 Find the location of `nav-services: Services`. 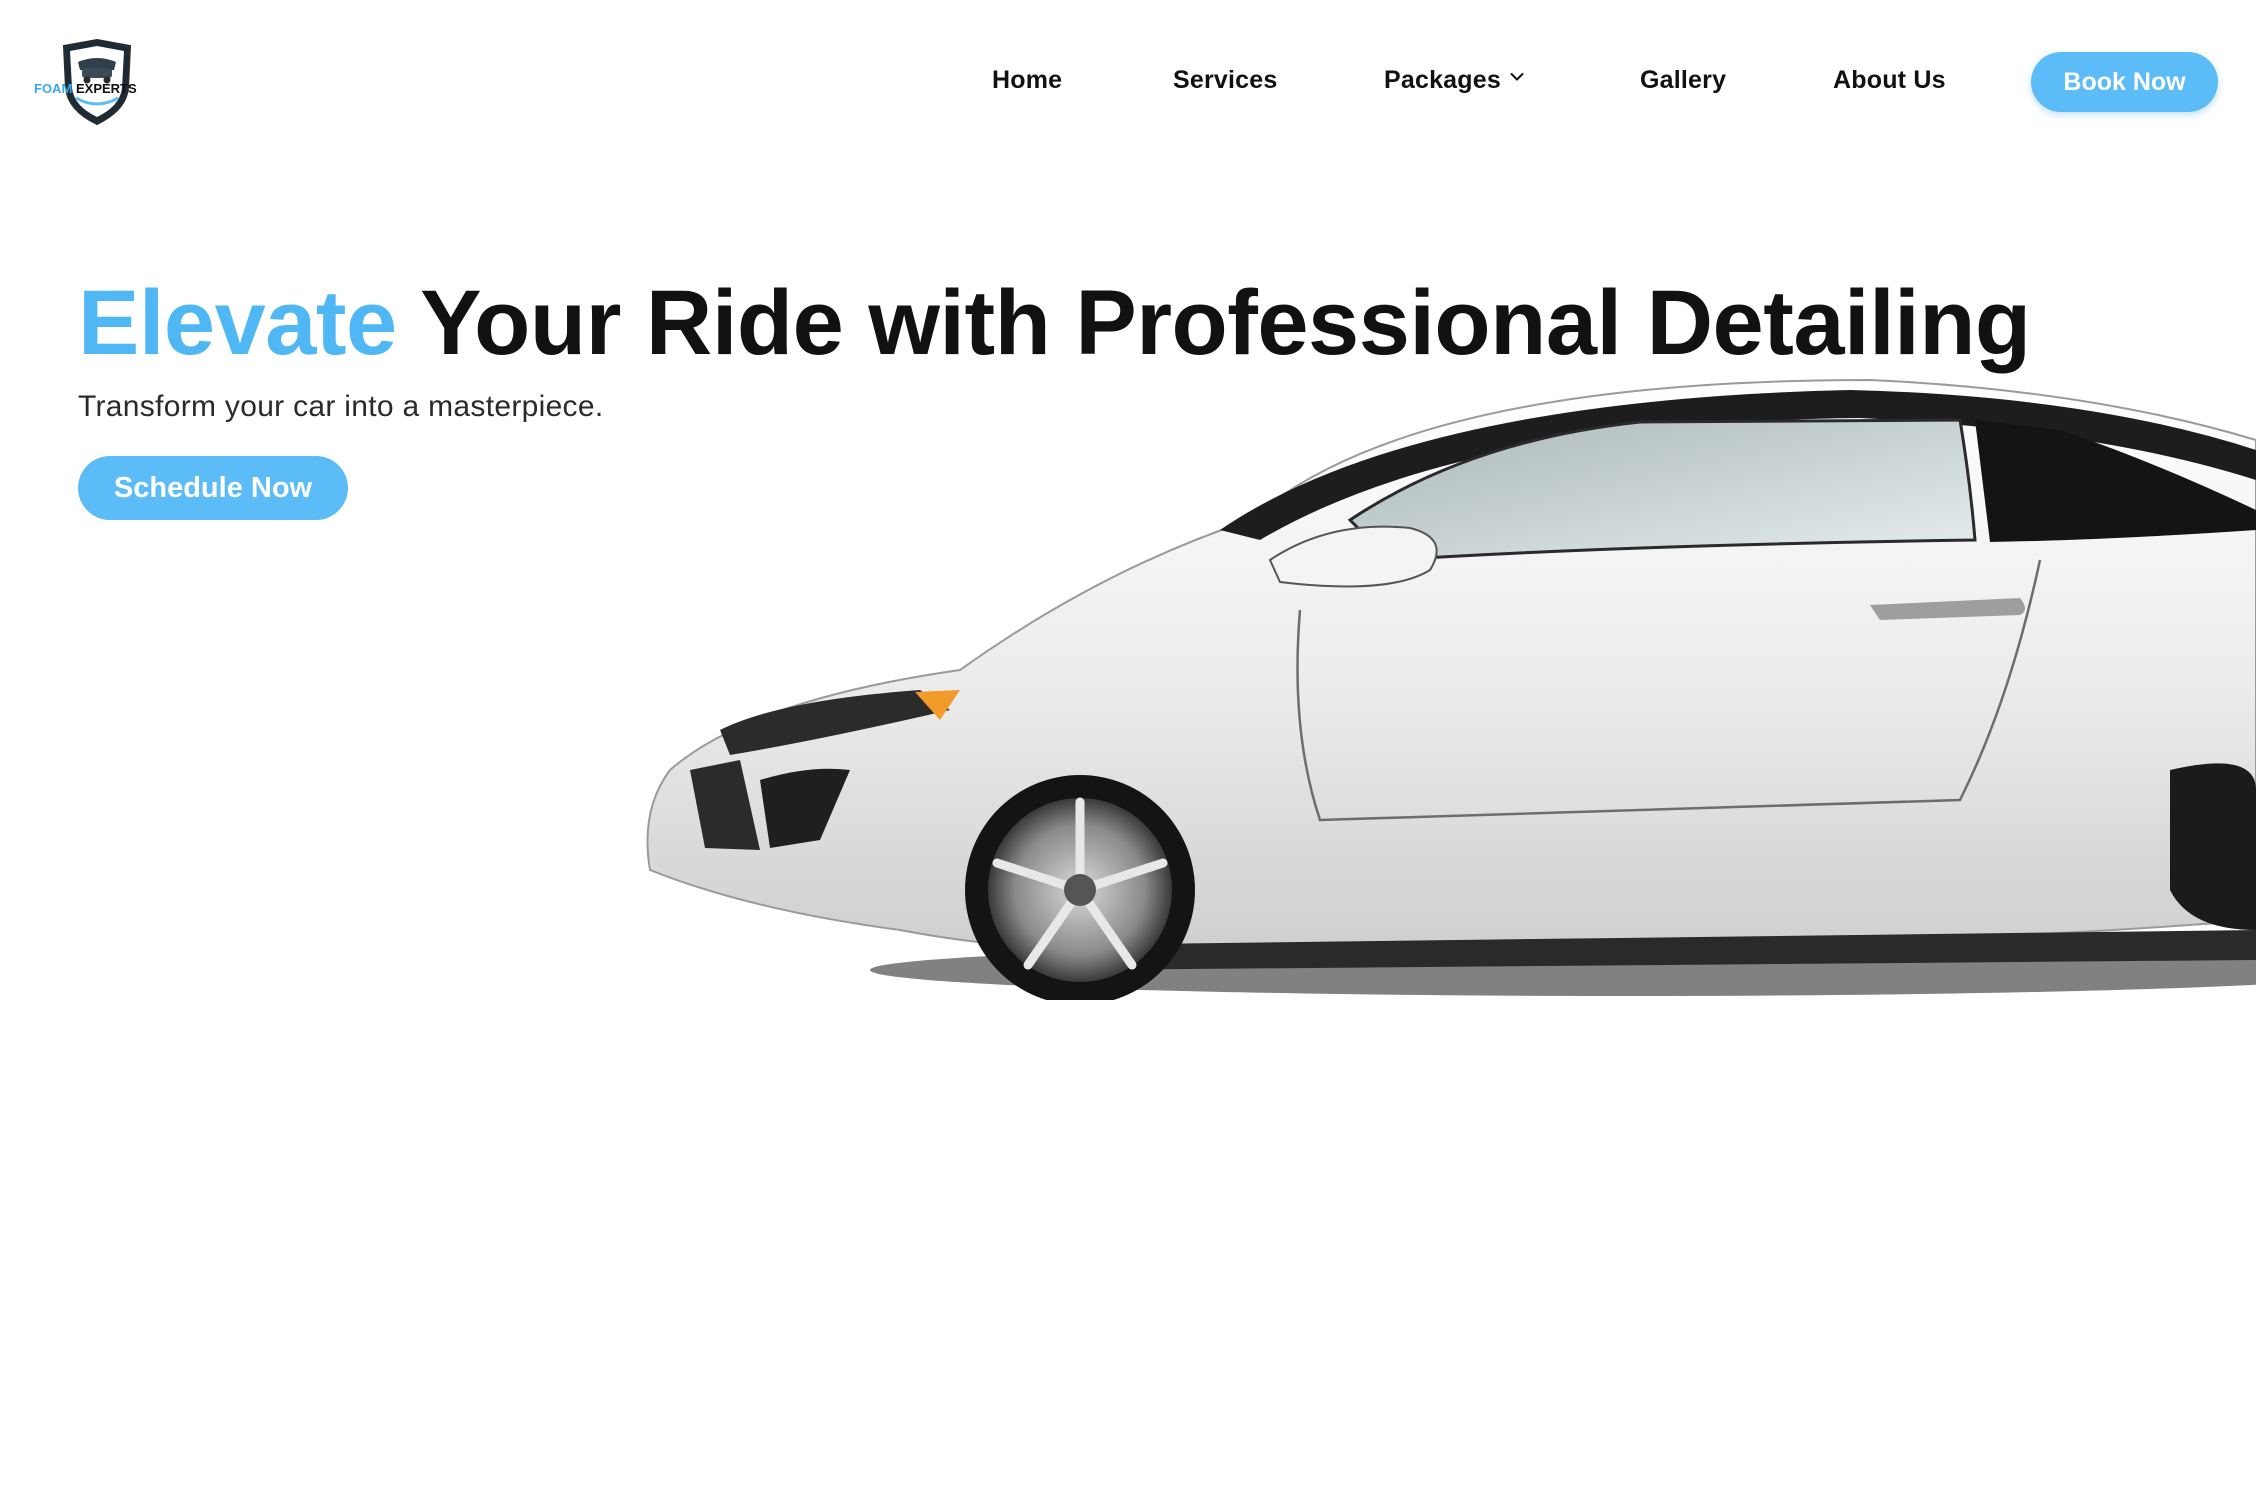

nav-services: Services is located at coordinates (1225, 80).